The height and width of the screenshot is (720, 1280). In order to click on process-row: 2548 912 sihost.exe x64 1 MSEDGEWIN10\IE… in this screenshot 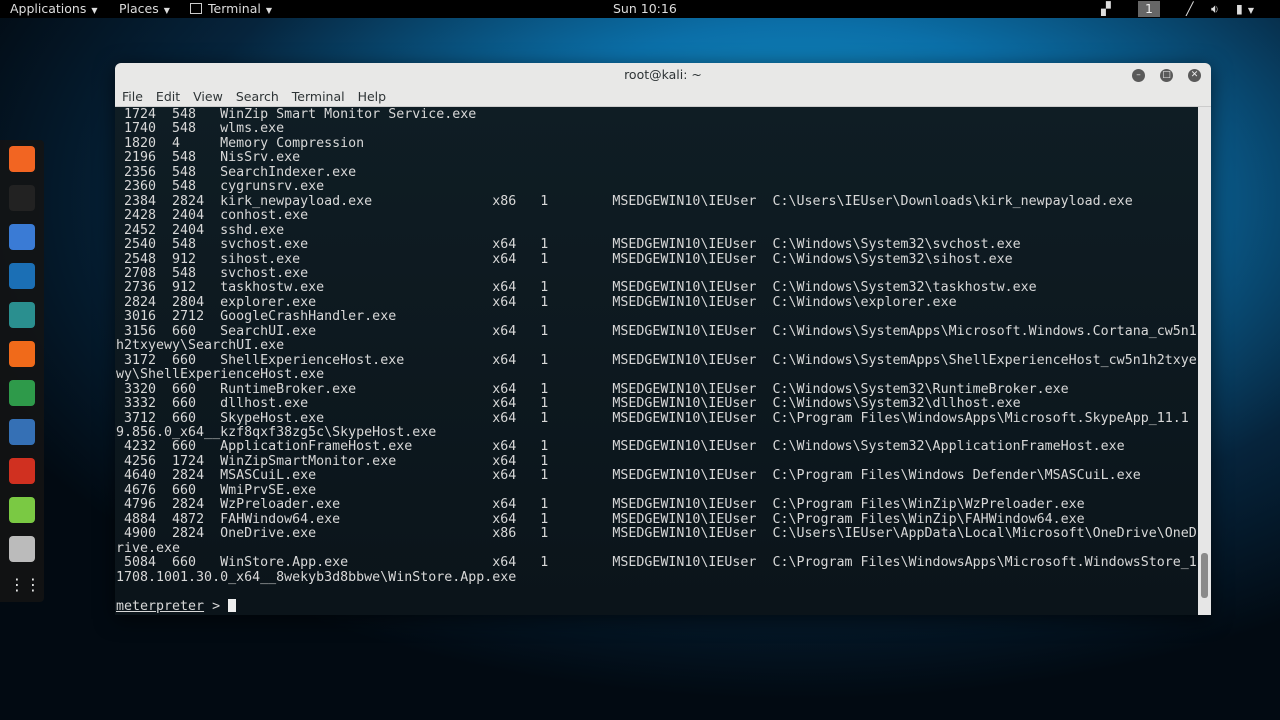, I will do `click(564, 259)`.